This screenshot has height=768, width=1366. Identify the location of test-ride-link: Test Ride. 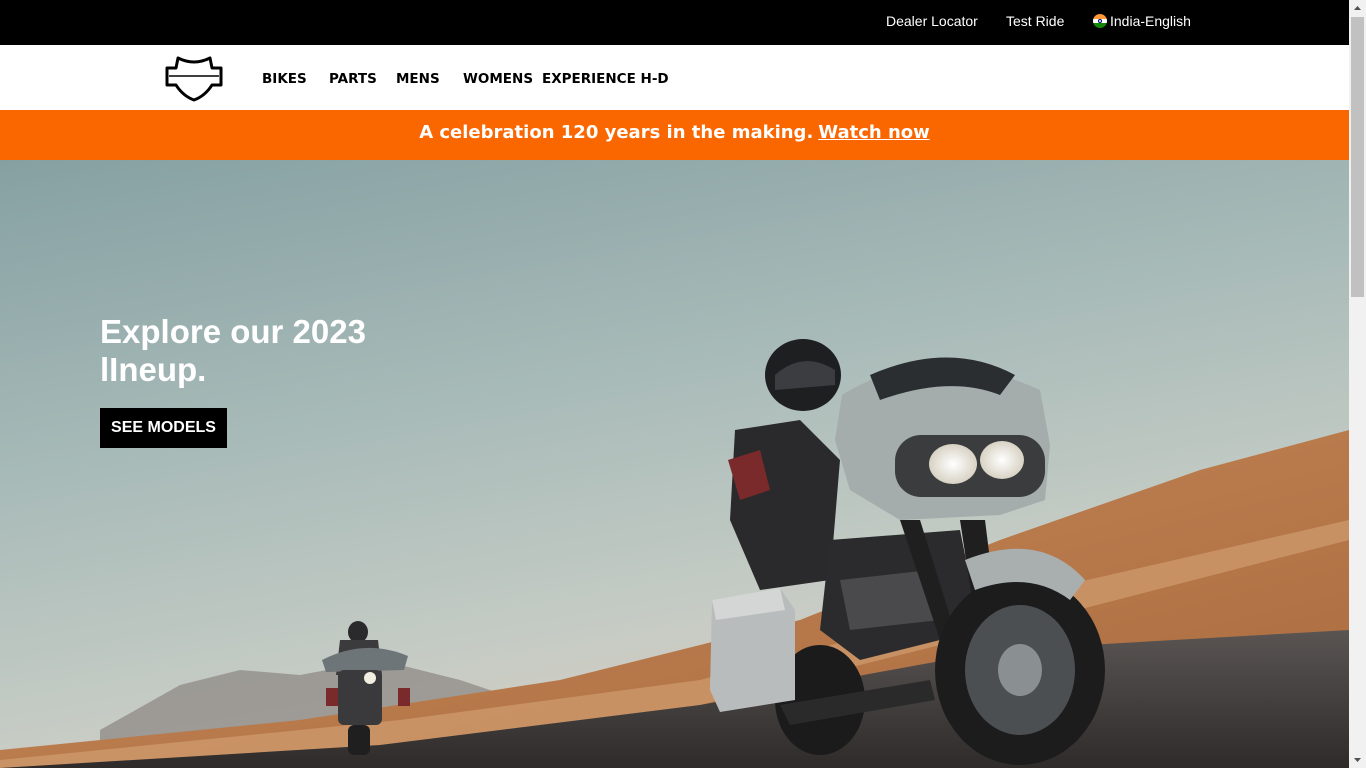
(1035, 21).